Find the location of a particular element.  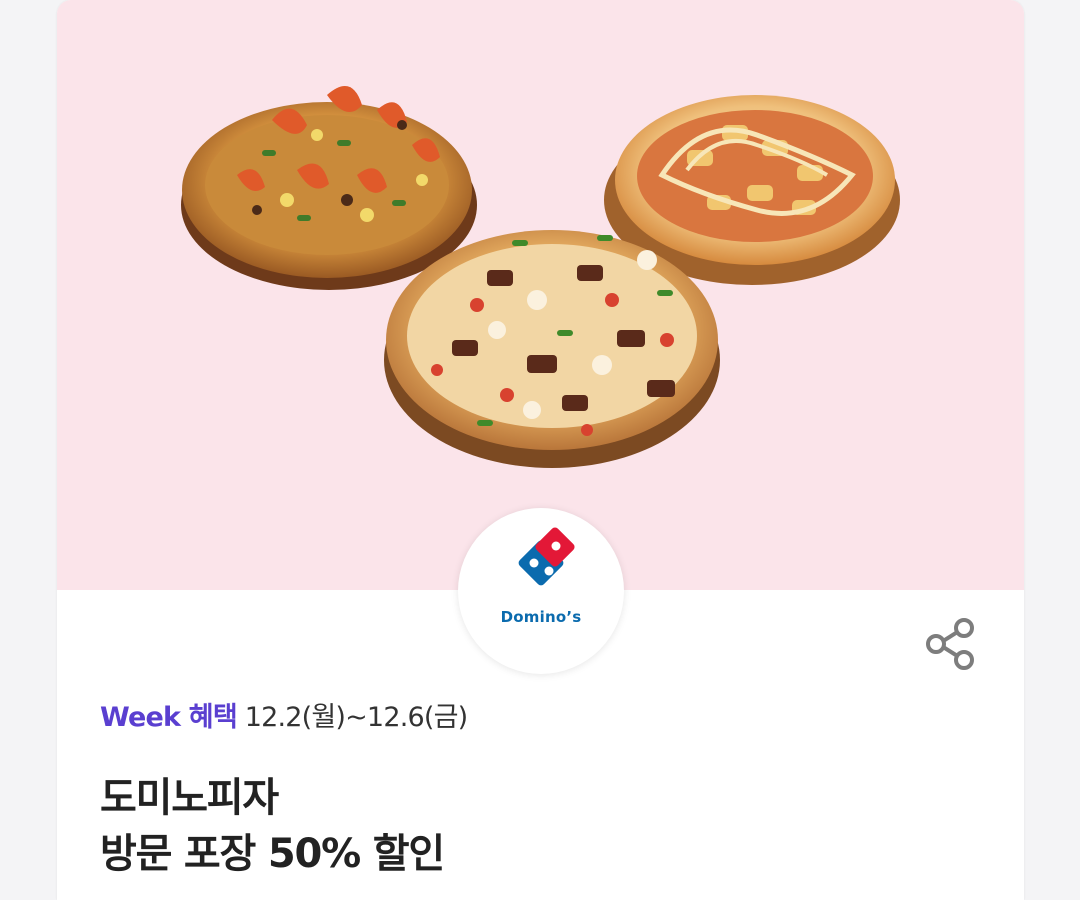

dominos-logo-icon is located at coordinates (546, 556).